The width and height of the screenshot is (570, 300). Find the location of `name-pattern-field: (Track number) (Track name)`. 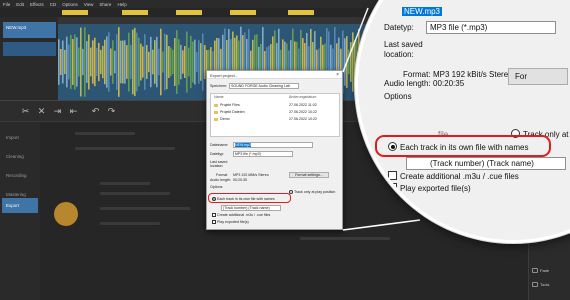

name-pattern-field: (Track number) (Track name) is located at coordinates (251, 208).